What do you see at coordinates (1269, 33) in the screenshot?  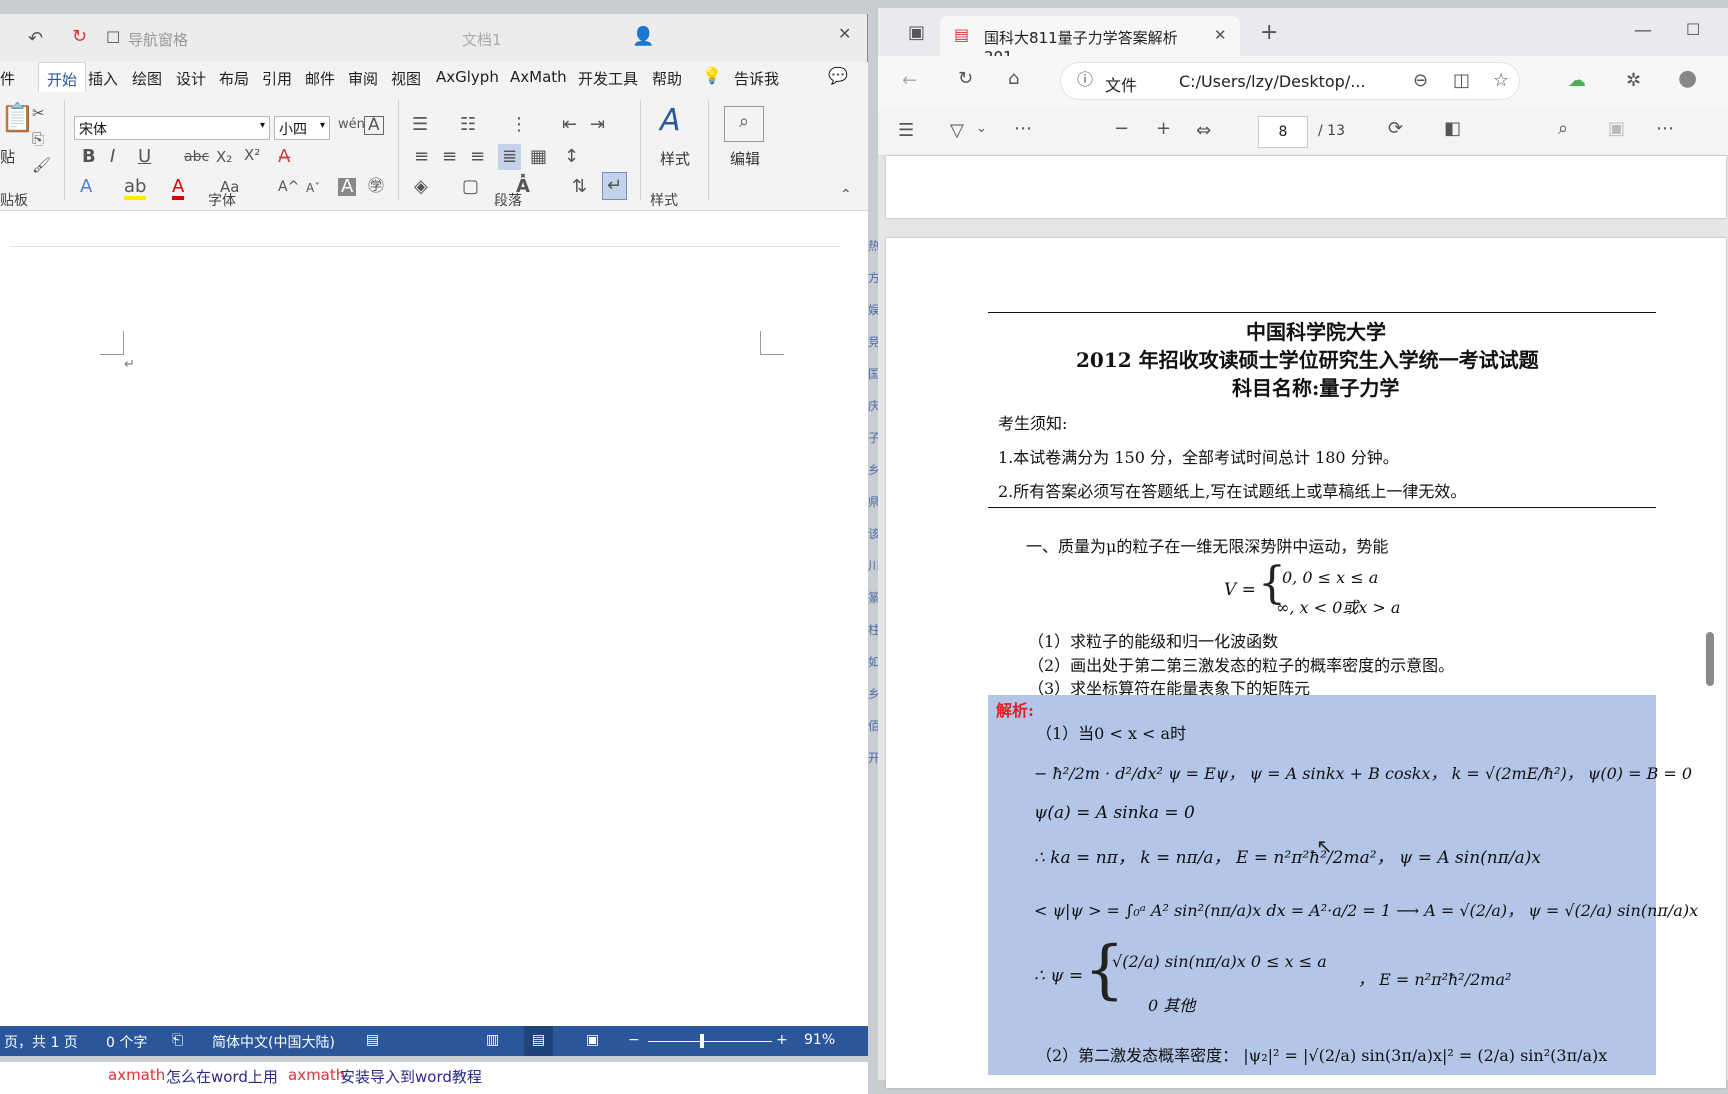 I see `new-tab-icon: +` at bounding box center [1269, 33].